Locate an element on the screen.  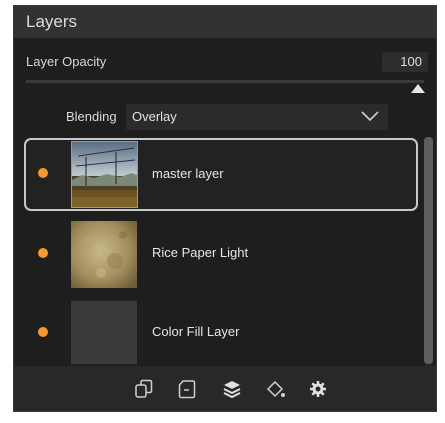
blending-mode-select: Overlay is located at coordinates (257, 117).